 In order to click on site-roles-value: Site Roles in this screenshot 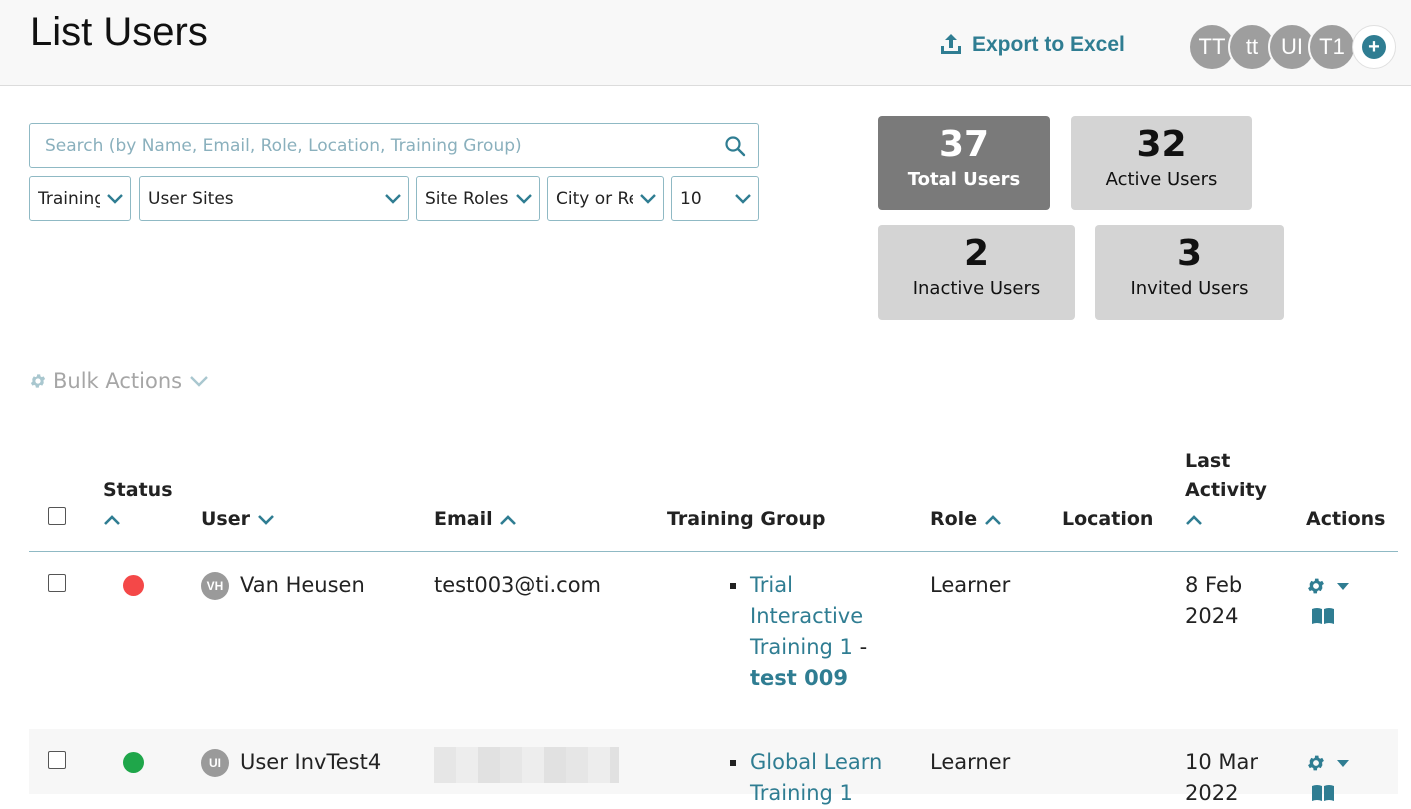, I will do `click(467, 198)`.